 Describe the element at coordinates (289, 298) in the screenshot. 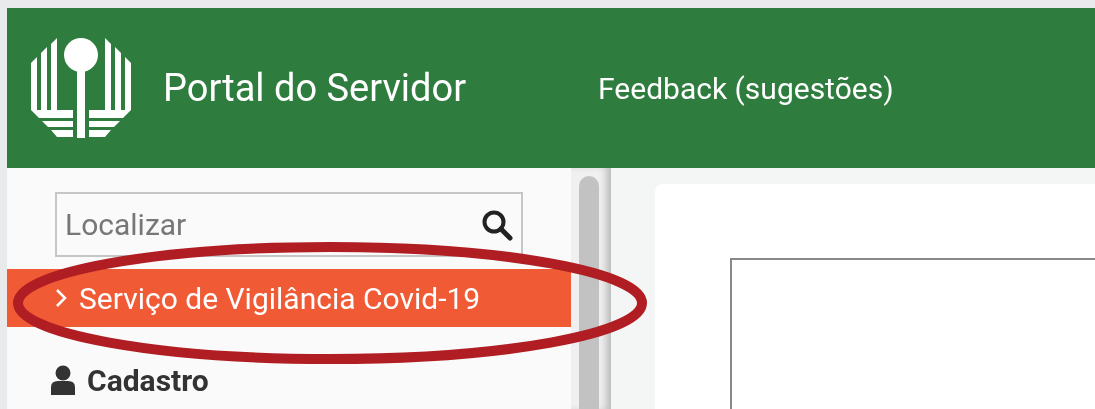

I see `menu-item: Serviço de Vigilância Covid-19` at that location.